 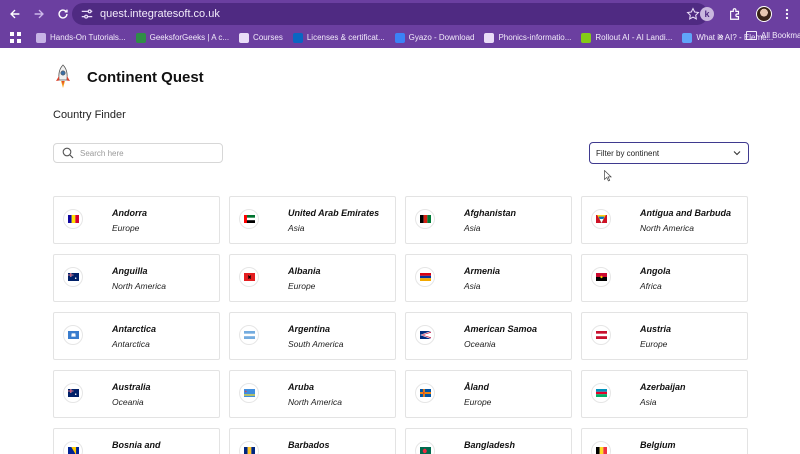 I want to click on bookmark-item: Courses, so click(x=261, y=37).